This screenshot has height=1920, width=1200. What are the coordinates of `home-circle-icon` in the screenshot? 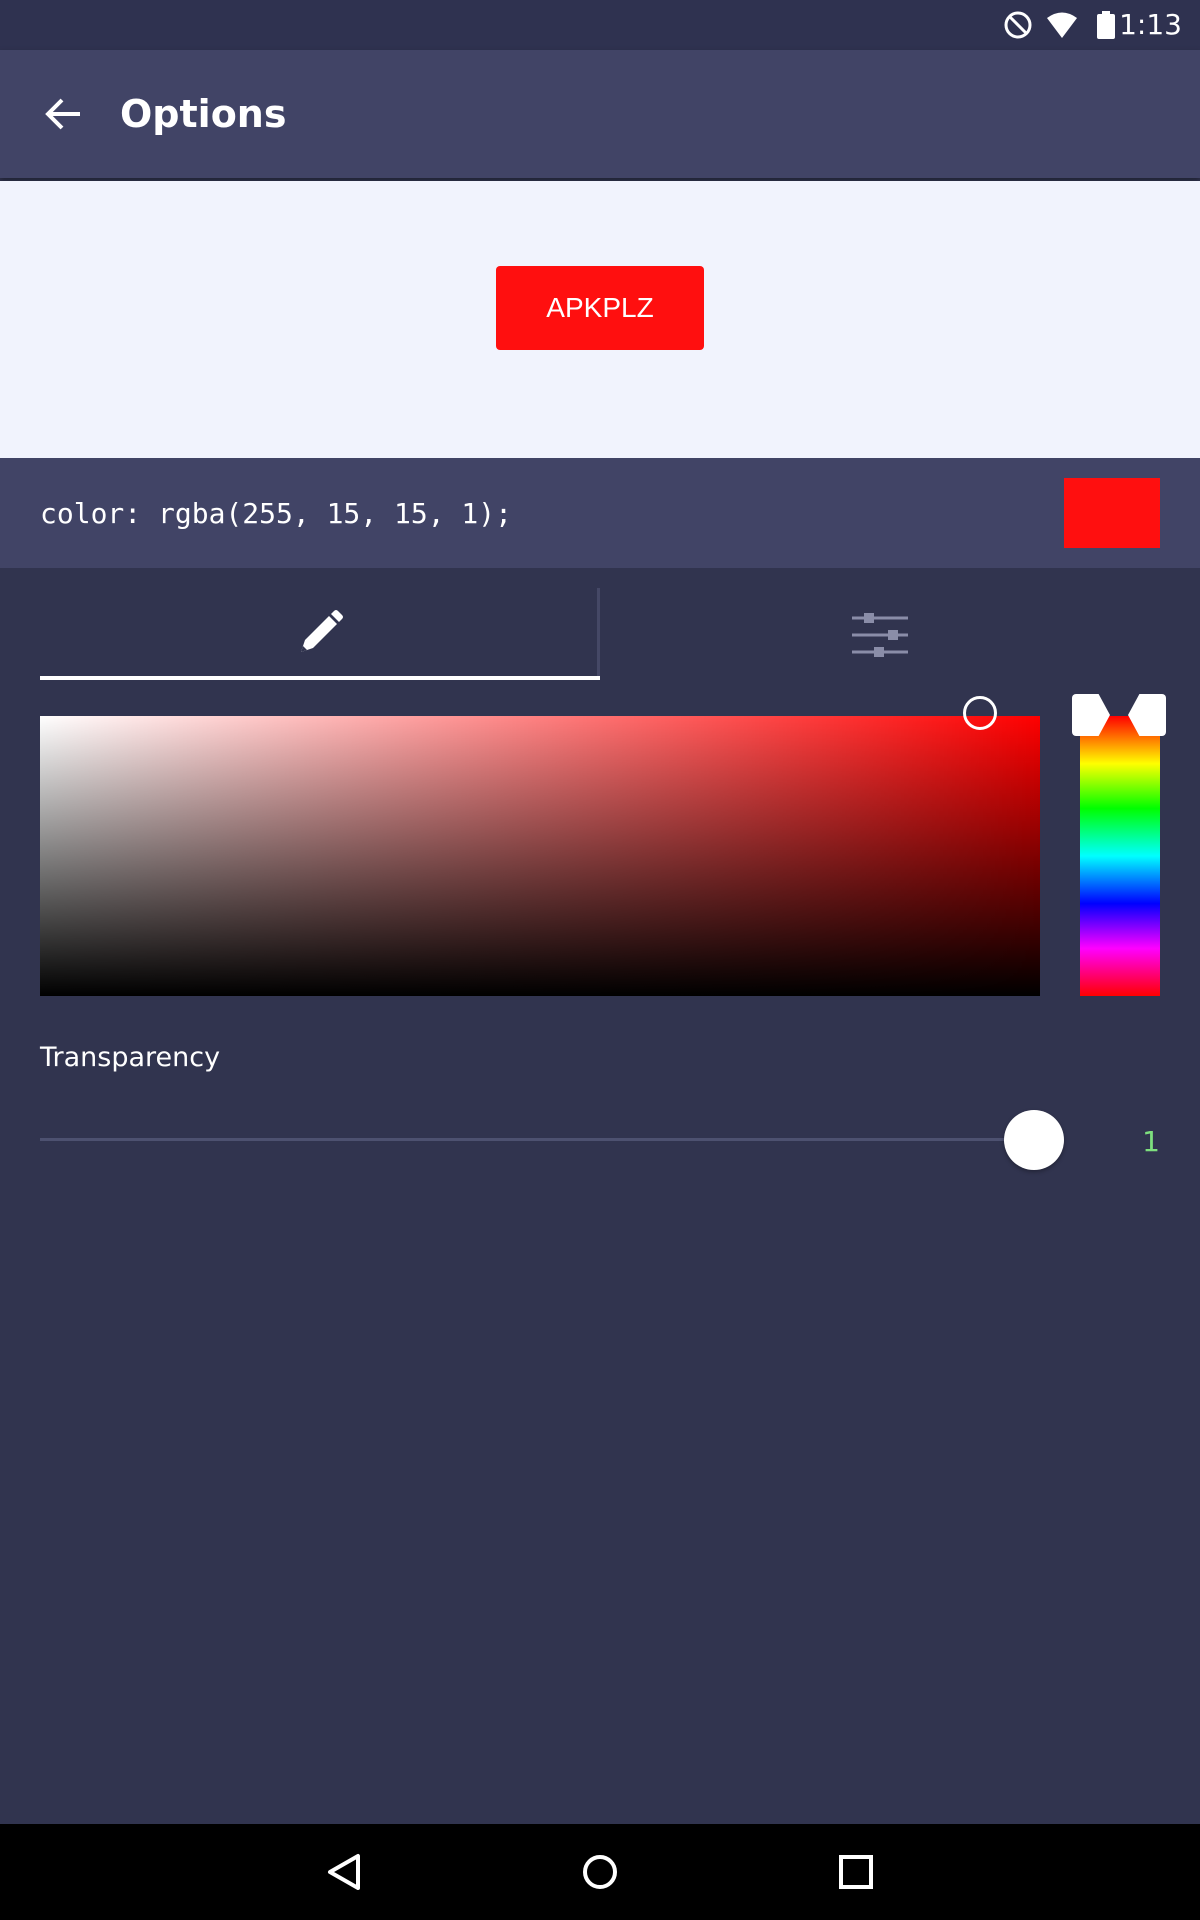 It's located at (600, 1872).